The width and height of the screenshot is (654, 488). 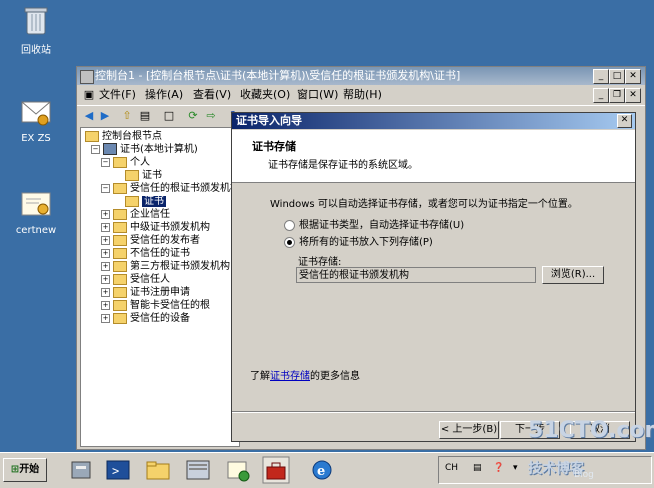 I want to click on wizard-heading: 证书存储, so click(x=274, y=146).